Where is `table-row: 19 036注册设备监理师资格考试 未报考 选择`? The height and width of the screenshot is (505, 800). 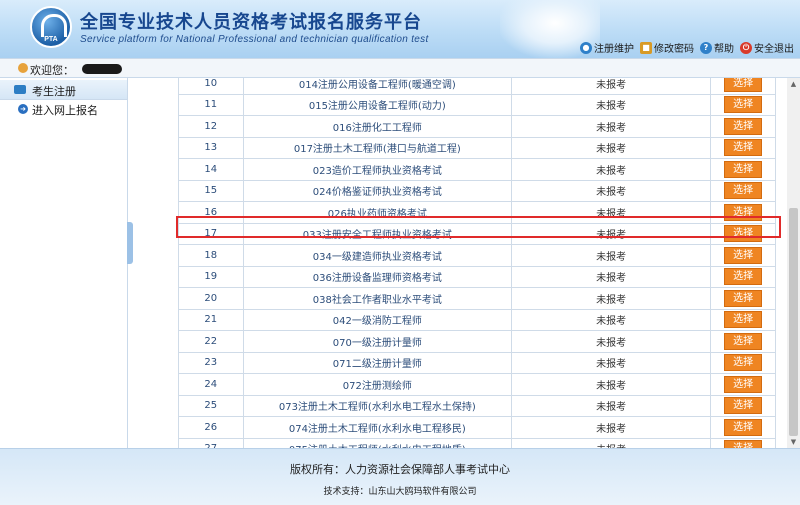
table-row: 19 036注册设备监理师资格考试 未报考 选择 is located at coordinates (477, 276).